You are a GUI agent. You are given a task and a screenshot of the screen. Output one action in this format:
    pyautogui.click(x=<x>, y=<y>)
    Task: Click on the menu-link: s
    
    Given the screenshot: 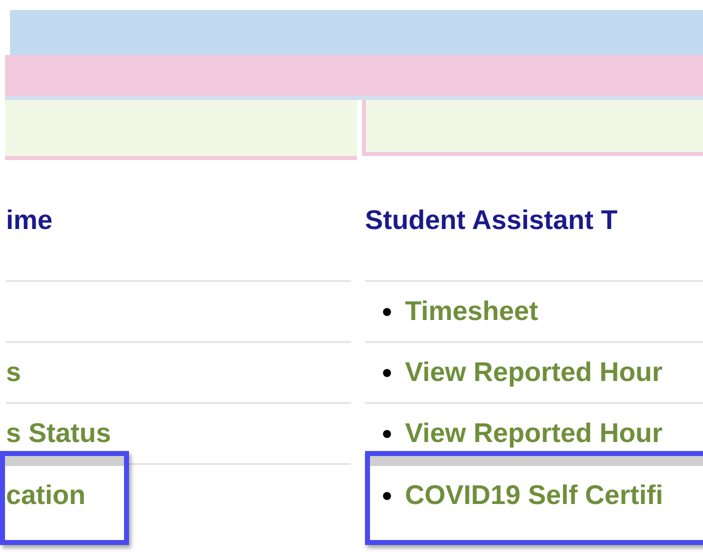 What is the action you would take?
    pyautogui.click(x=14, y=372)
    